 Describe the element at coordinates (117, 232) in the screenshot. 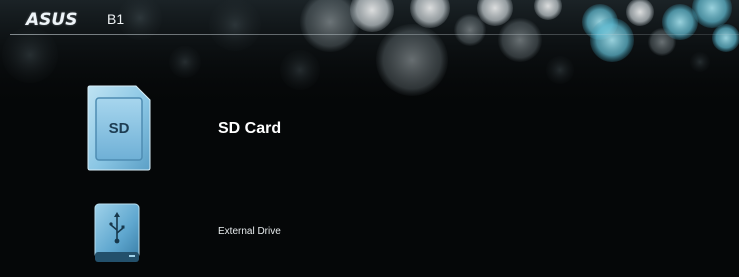

I see `usb-drive-icon` at that location.